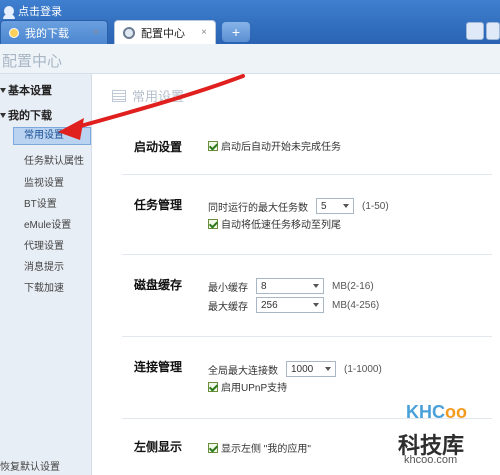  What do you see at coordinates (363, 369) in the screenshot?
I see `range-hint: (1-1000)` at bounding box center [363, 369].